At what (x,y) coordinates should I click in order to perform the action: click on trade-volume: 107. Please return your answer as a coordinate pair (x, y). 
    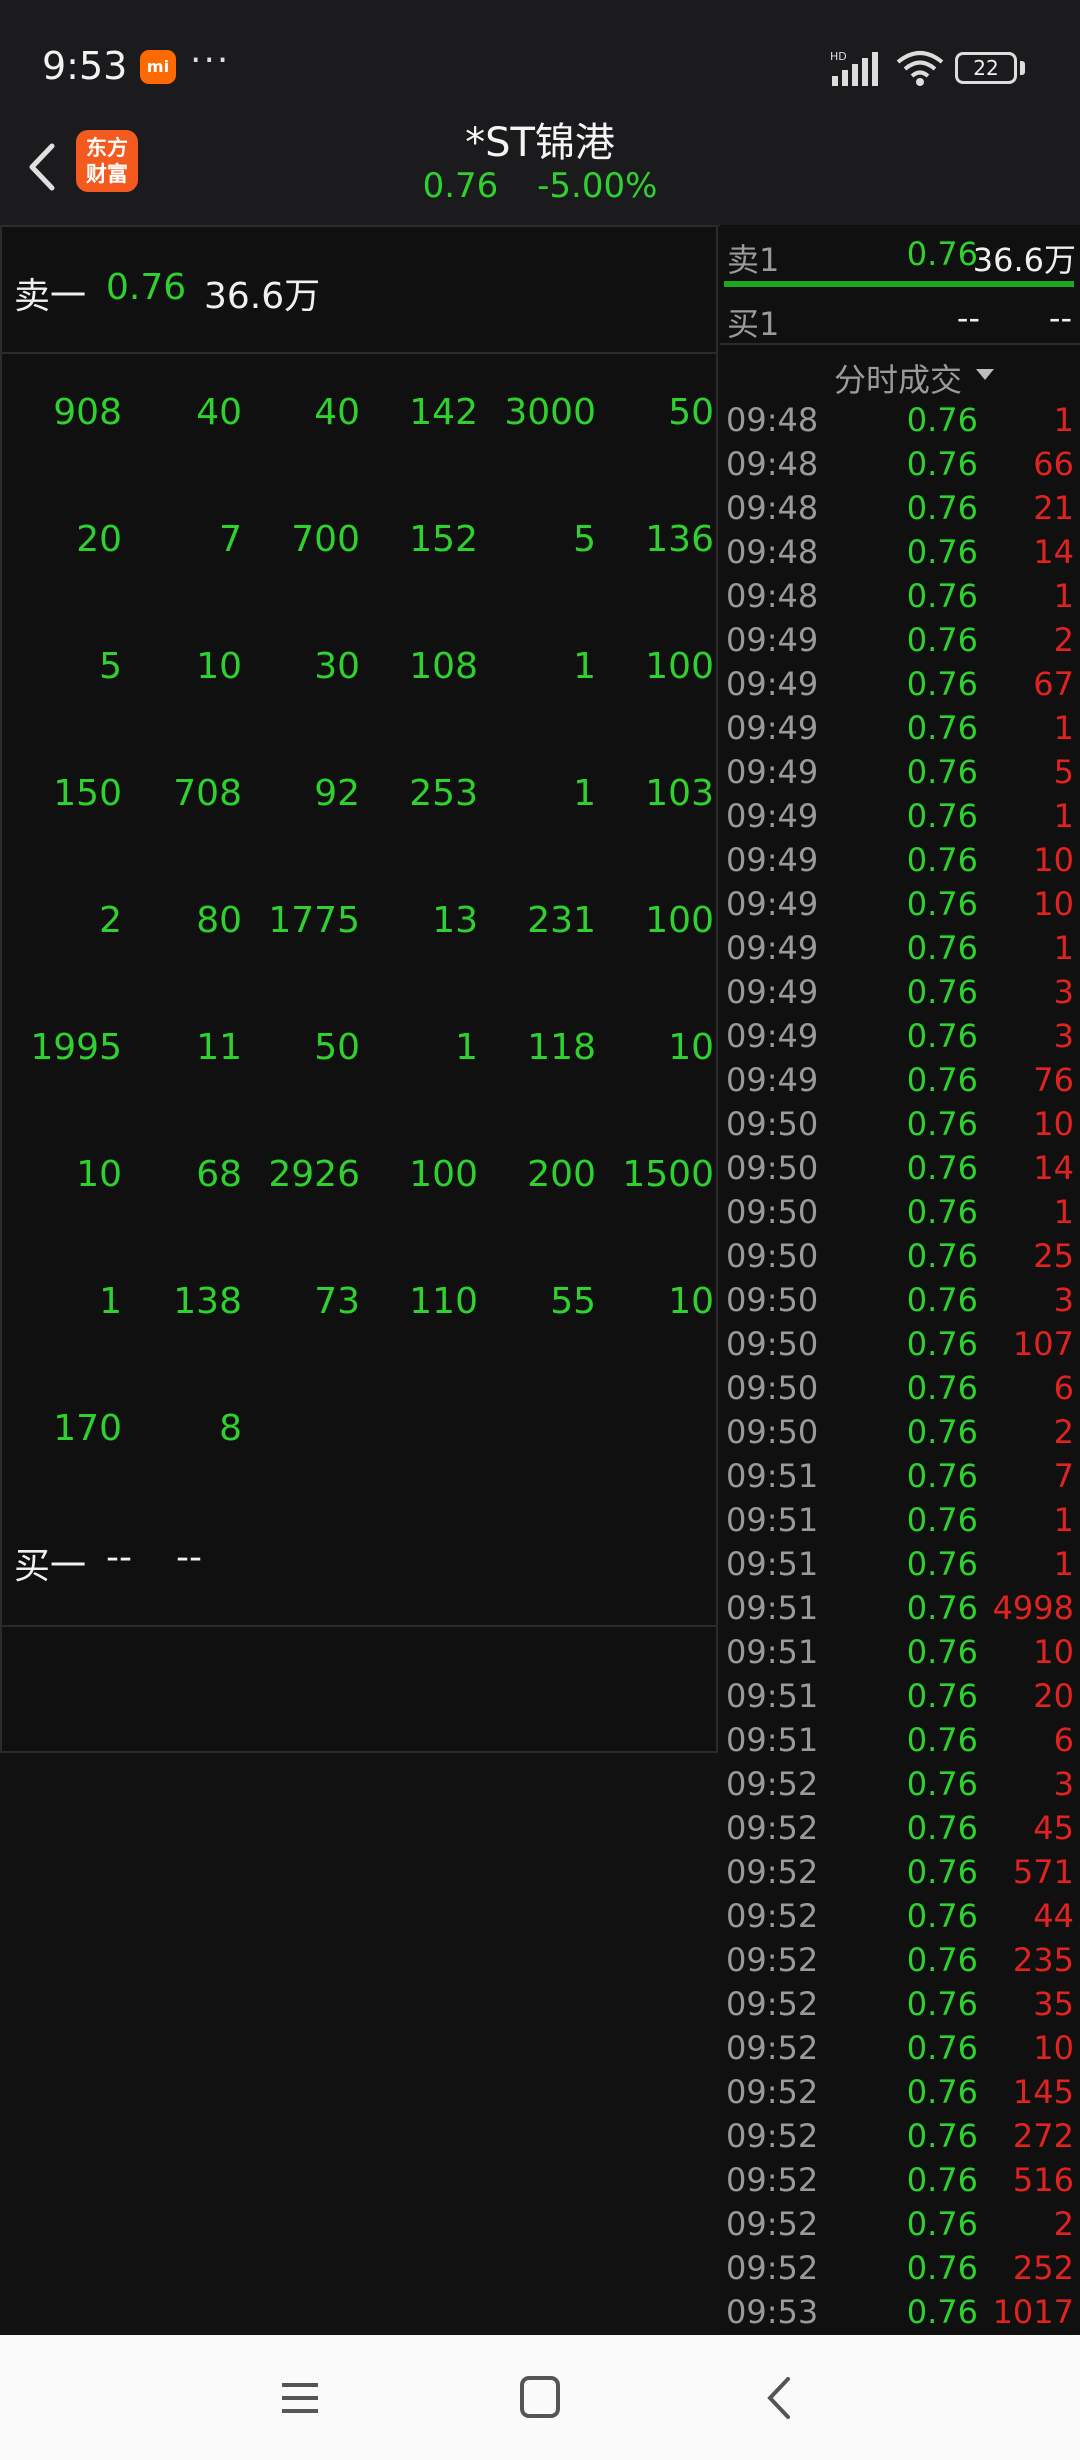
    Looking at the image, I should click on (1043, 1344).